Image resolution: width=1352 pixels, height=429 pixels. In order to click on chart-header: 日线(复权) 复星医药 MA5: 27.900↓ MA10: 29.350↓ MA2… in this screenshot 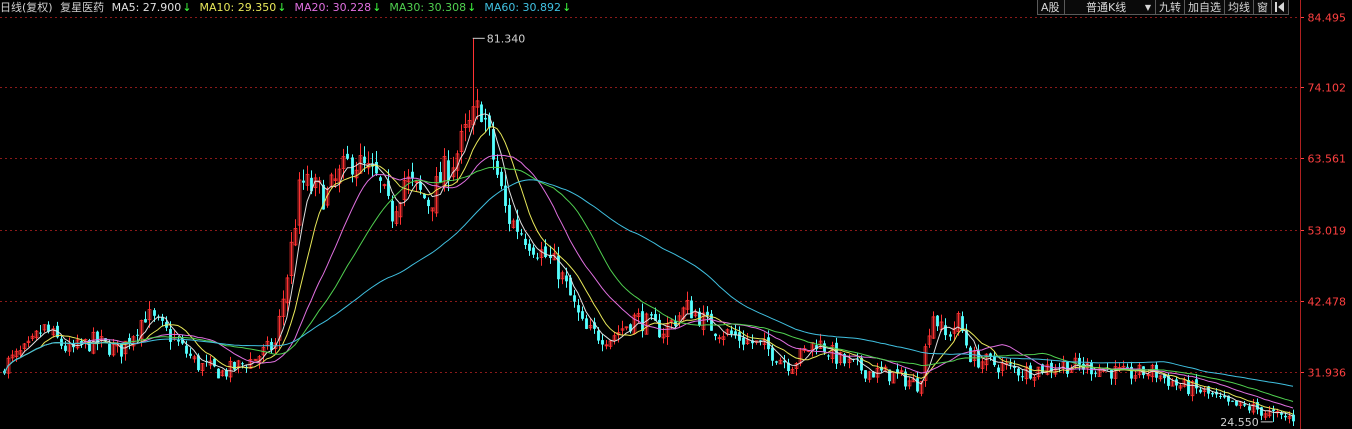, I will do `click(291, 8)`.